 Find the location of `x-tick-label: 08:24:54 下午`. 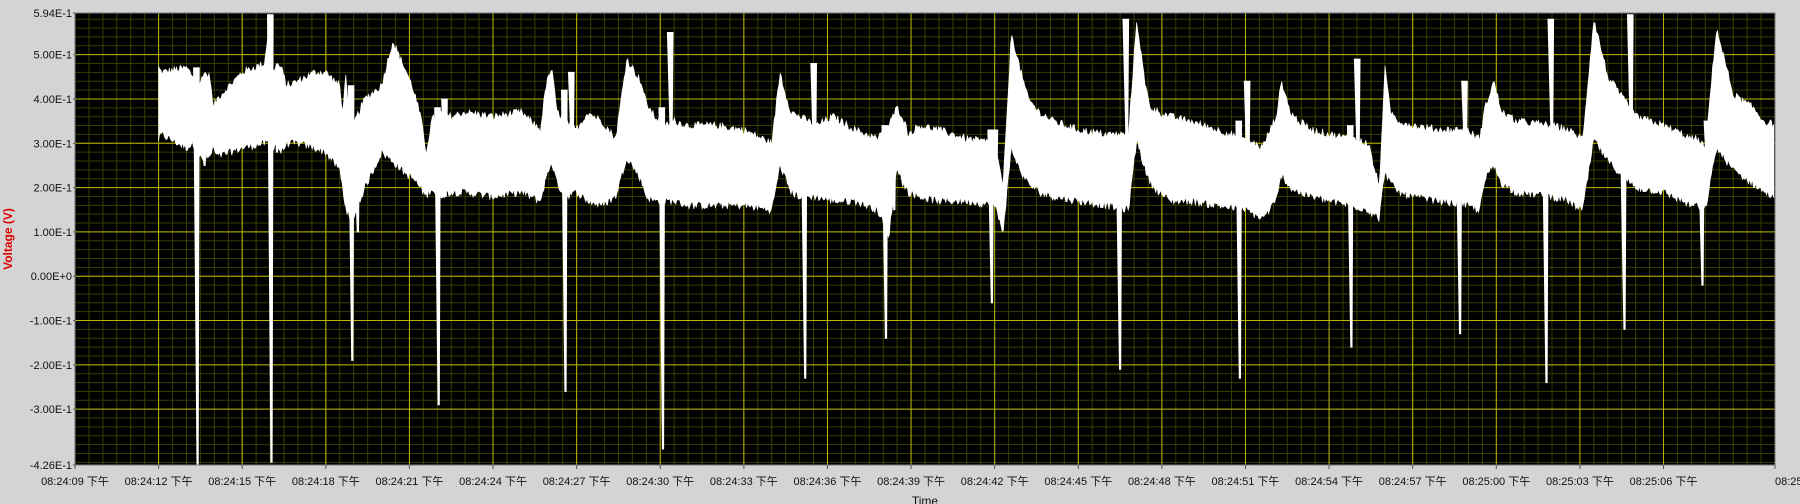

x-tick-label: 08:24:54 下午 is located at coordinates (1329, 481).